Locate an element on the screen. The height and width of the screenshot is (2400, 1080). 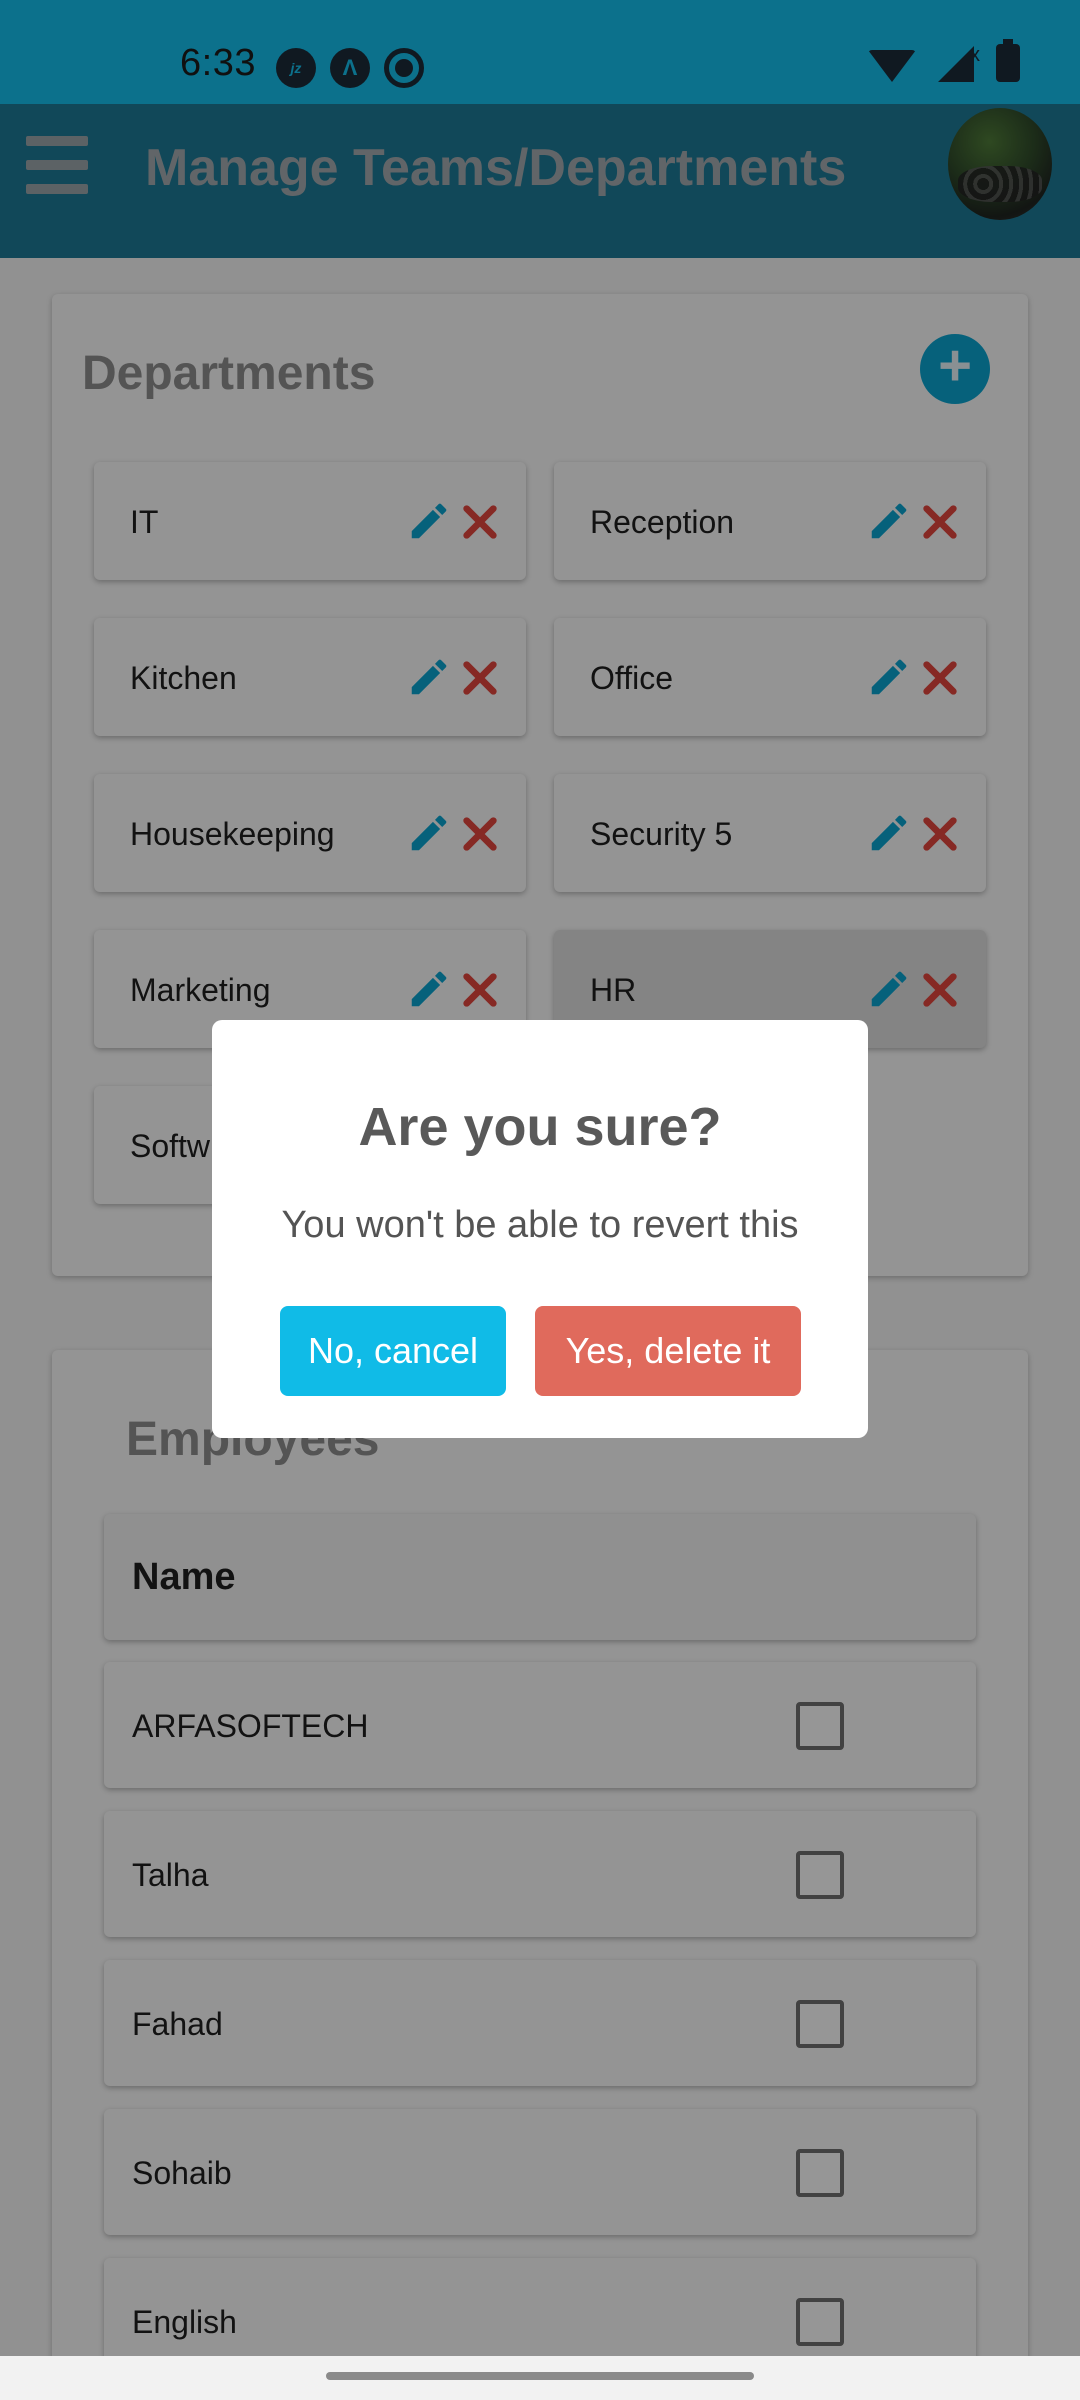
home-gesture-handle is located at coordinates (540, 2376).